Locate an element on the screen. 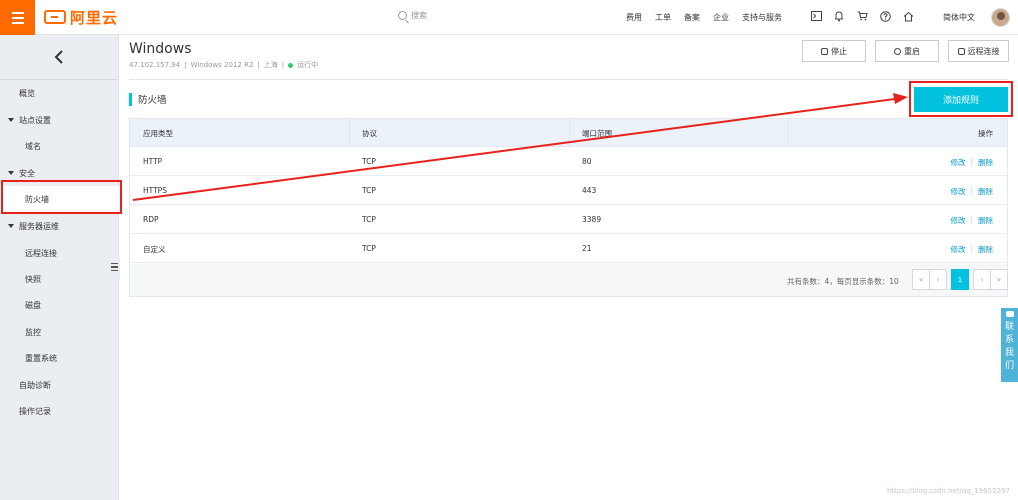 The image size is (1018, 500). first-page-button: « is located at coordinates (921, 279).